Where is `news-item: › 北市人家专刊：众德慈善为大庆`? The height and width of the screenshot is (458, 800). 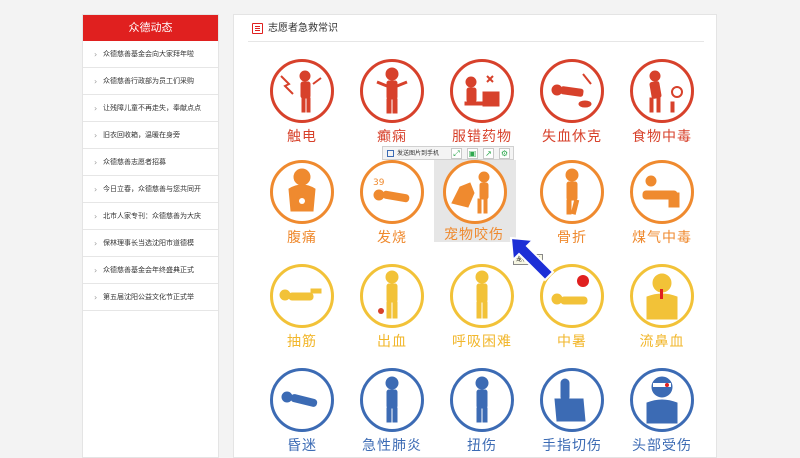
news-item: › 北市人家专刊：众德慈善为大庆 is located at coordinates (150, 216).